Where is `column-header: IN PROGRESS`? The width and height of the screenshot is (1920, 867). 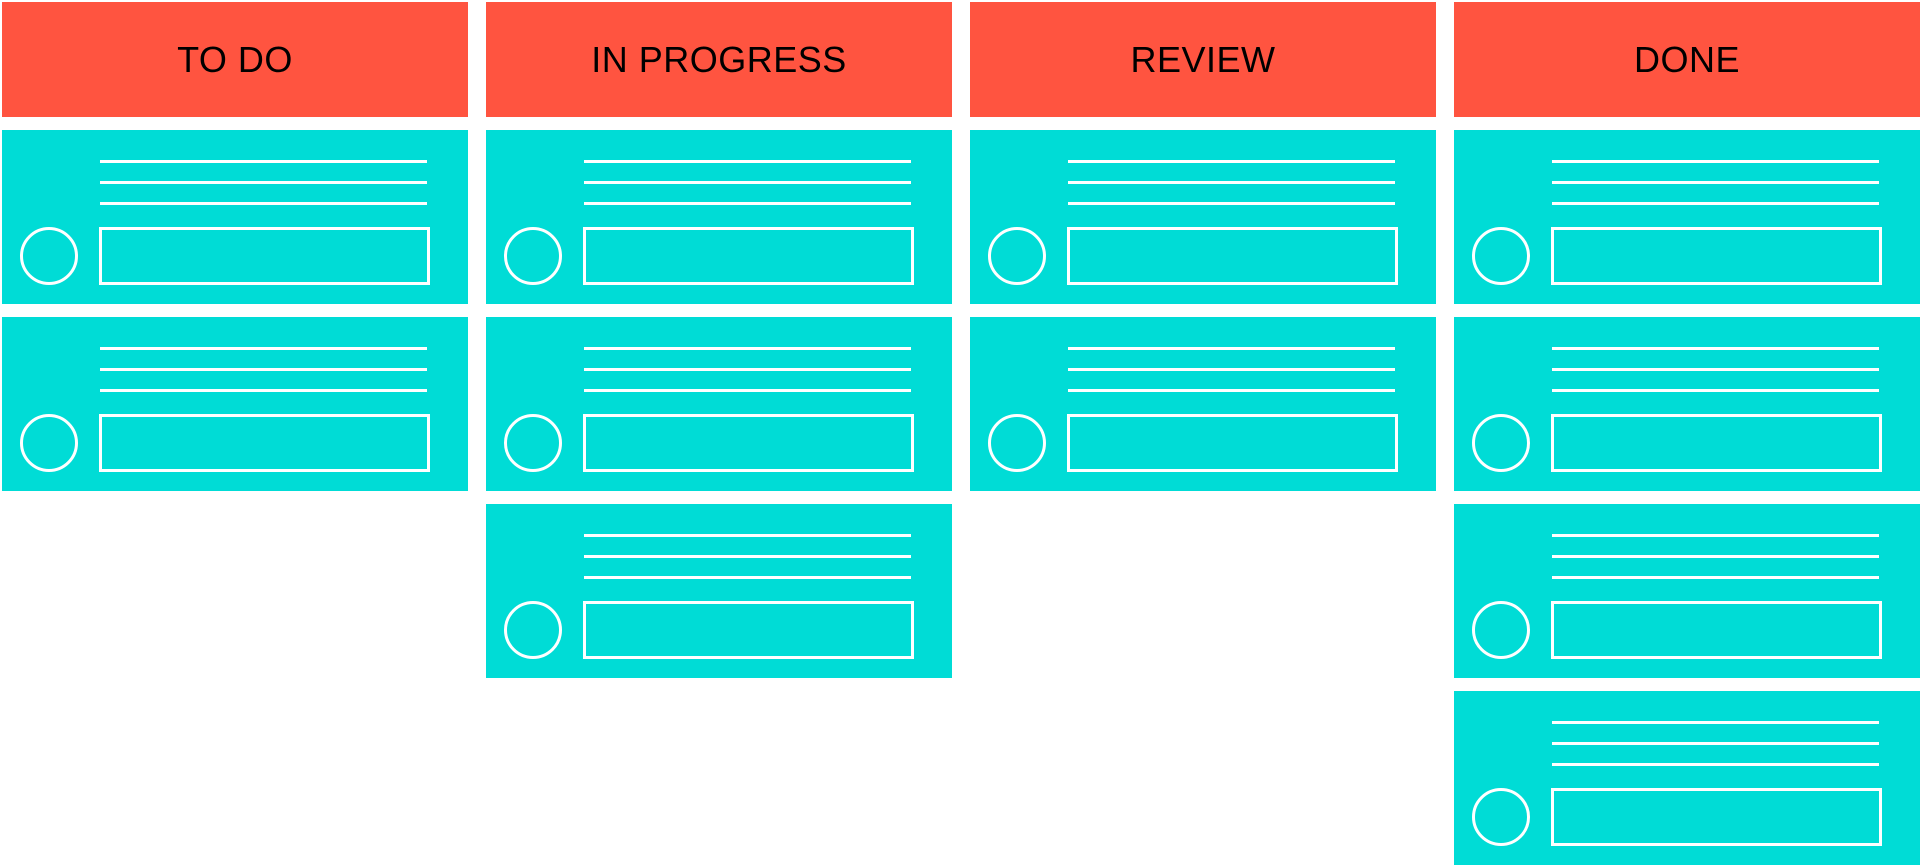
column-header: IN PROGRESS is located at coordinates (719, 59).